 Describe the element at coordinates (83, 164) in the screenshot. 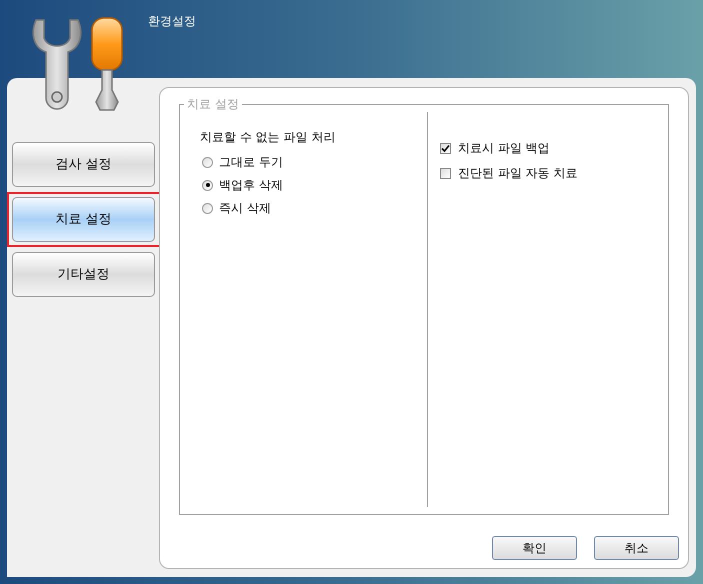

I see `sidebar-tab: 검사 설정` at that location.